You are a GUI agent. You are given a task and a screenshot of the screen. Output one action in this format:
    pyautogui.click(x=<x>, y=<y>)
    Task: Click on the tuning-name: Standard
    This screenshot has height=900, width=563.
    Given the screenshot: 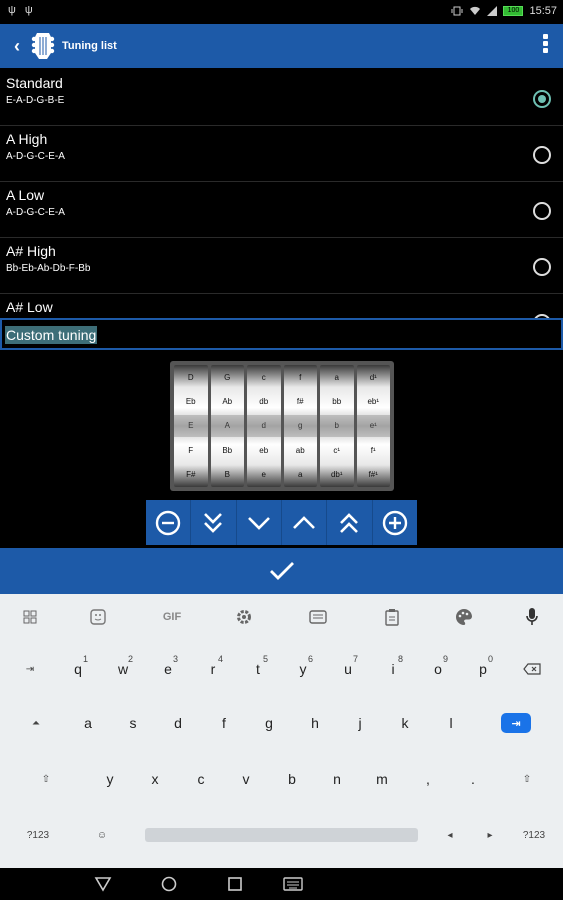 What is the action you would take?
    pyautogui.click(x=34, y=83)
    